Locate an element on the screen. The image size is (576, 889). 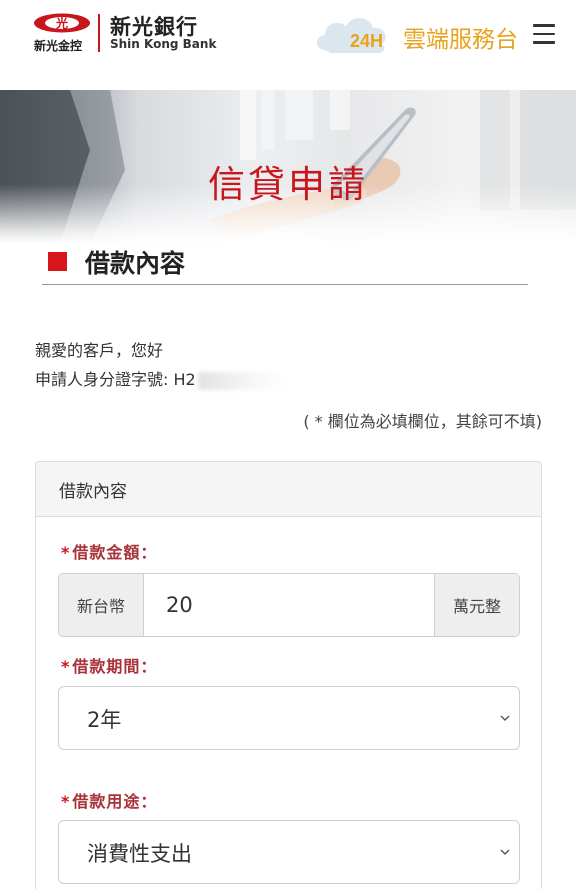
purpose-label-text: 借款用途： is located at coordinates (115, 801).